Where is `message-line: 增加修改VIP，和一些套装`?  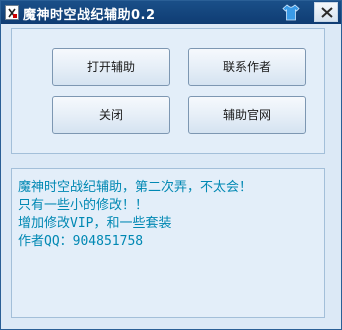 message-line: 增加修改VIP，和一些套装 is located at coordinates (95, 223).